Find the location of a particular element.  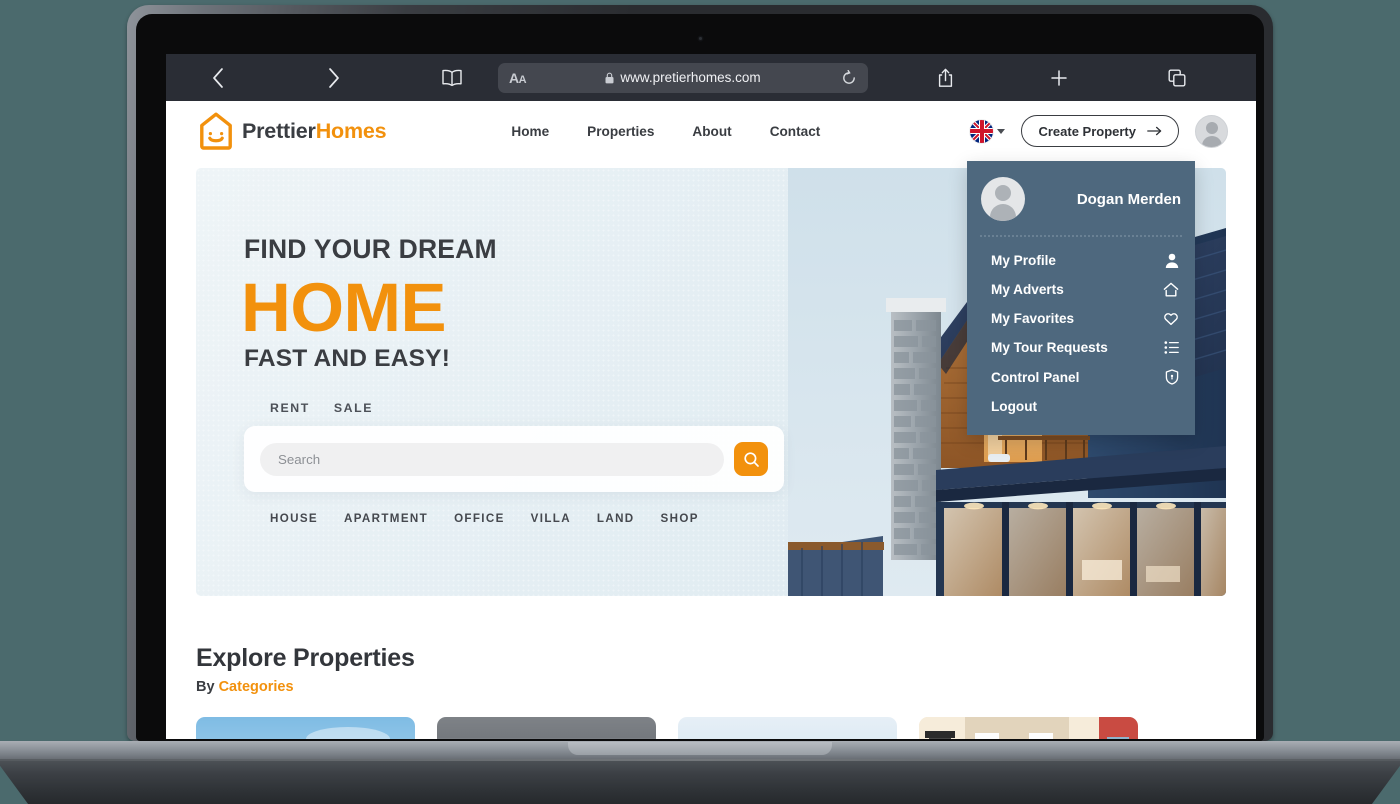

category-card-list is located at coordinates (711, 728).